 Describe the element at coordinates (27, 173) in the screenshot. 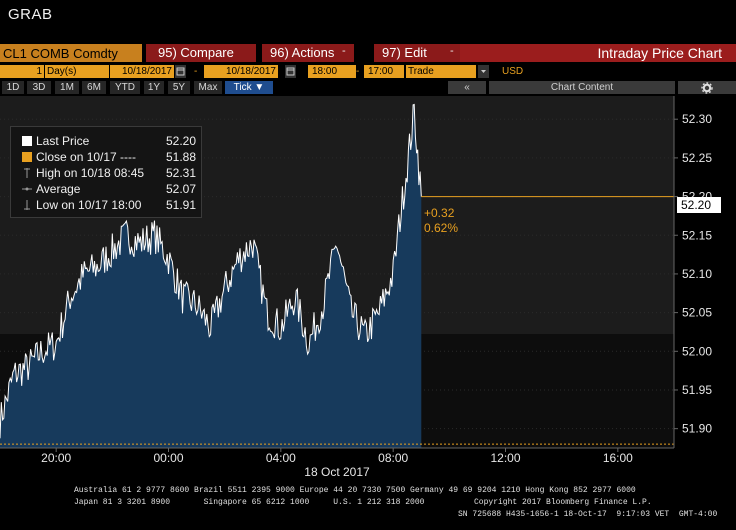

I see `high-marker-icon` at that location.